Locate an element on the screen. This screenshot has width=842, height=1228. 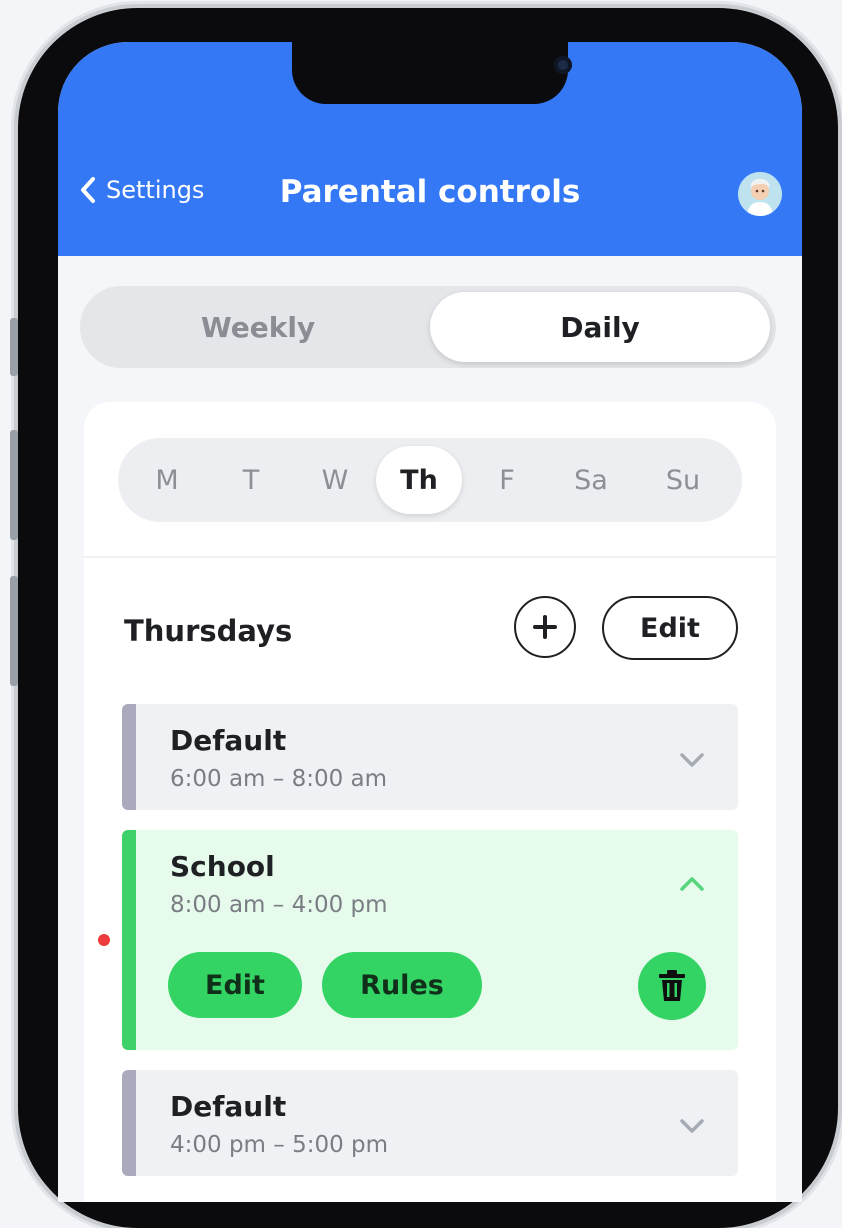
day-wednesday: W is located at coordinates (335, 480).